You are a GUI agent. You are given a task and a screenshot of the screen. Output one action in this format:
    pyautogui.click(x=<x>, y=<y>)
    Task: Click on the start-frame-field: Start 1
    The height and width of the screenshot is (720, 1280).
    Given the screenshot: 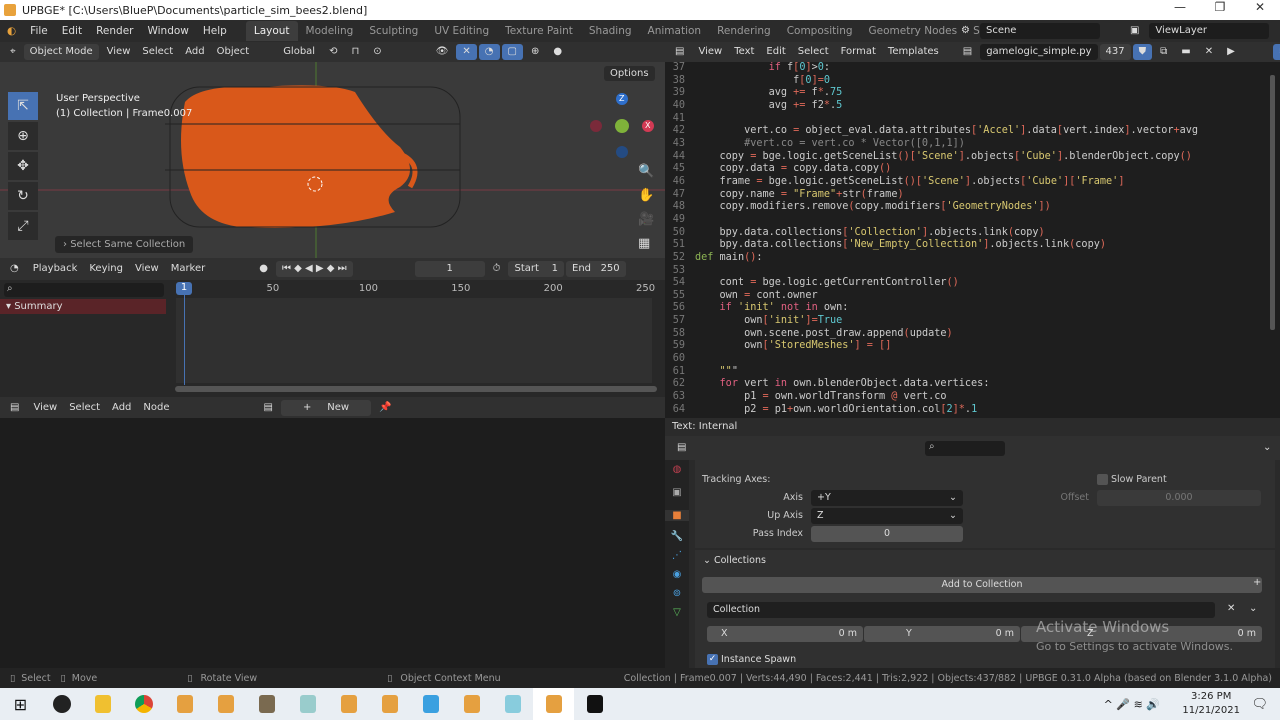 What is the action you would take?
    pyautogui.click(x=536, y=269)
    